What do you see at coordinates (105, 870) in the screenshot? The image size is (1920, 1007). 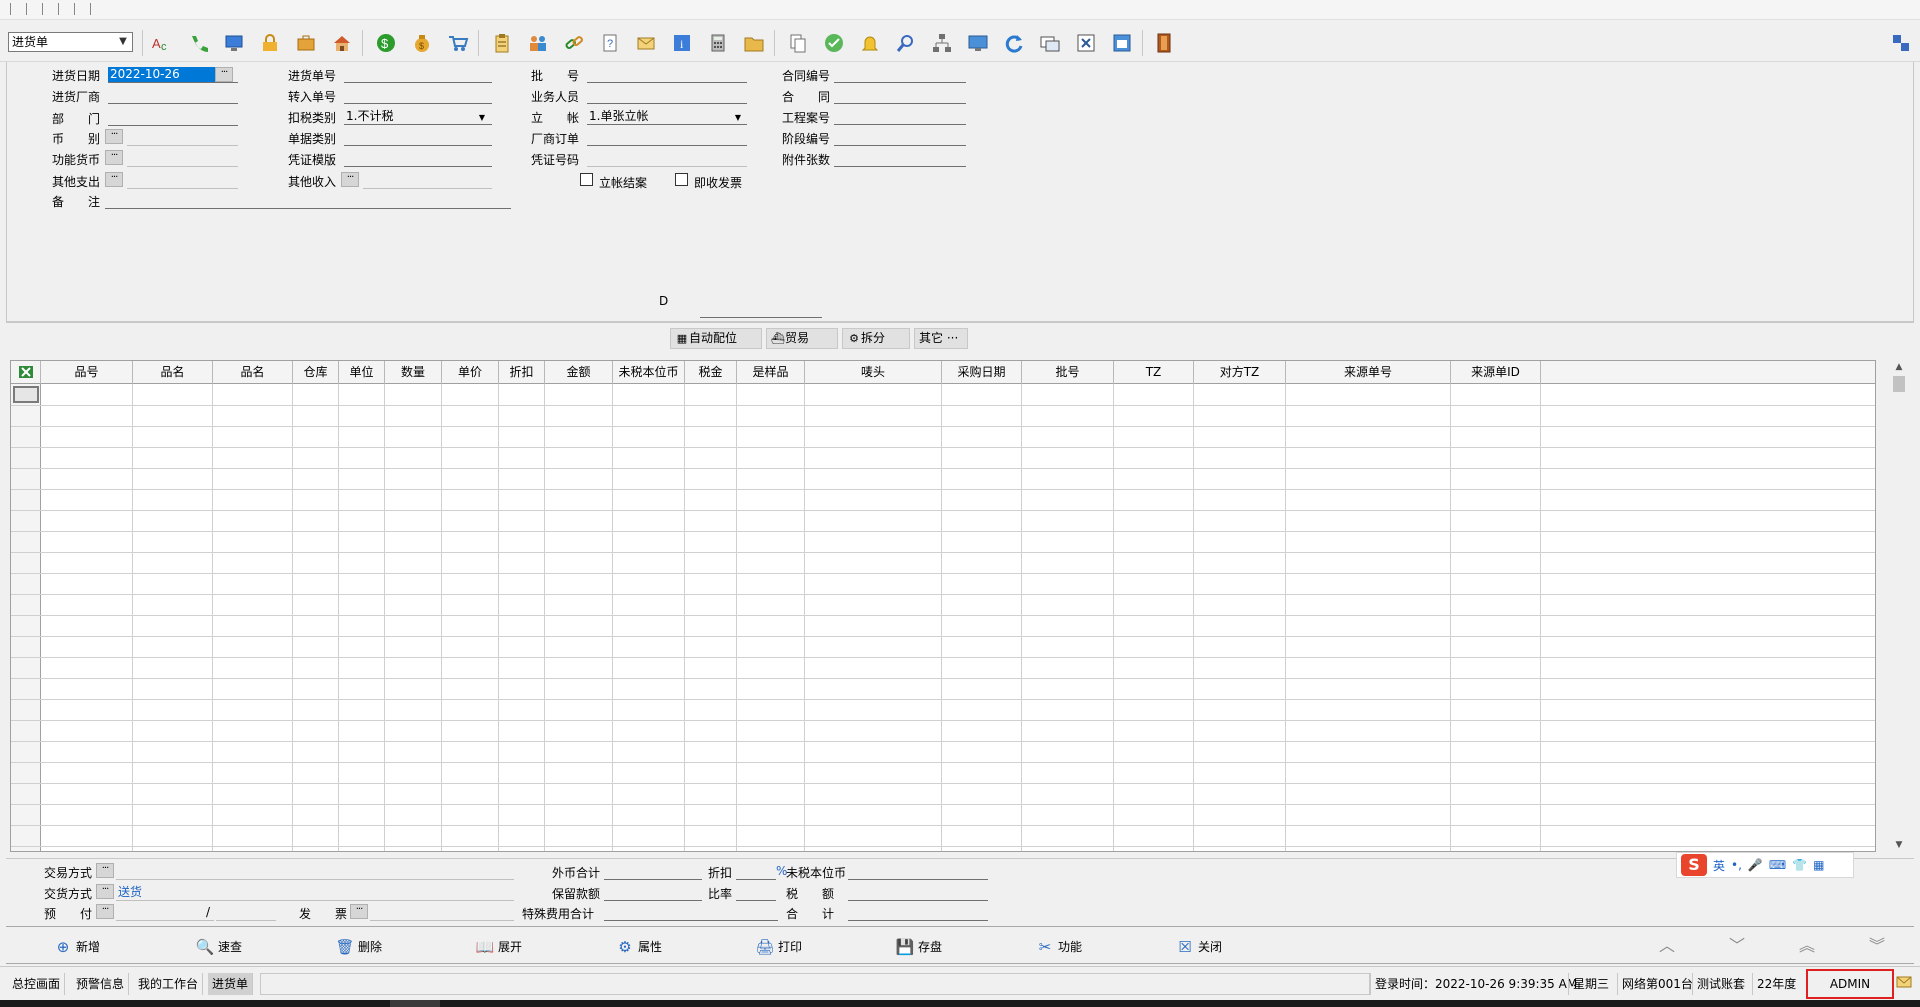 I see `trade-method-picker-button: ···` at bounding box center [105, 870].